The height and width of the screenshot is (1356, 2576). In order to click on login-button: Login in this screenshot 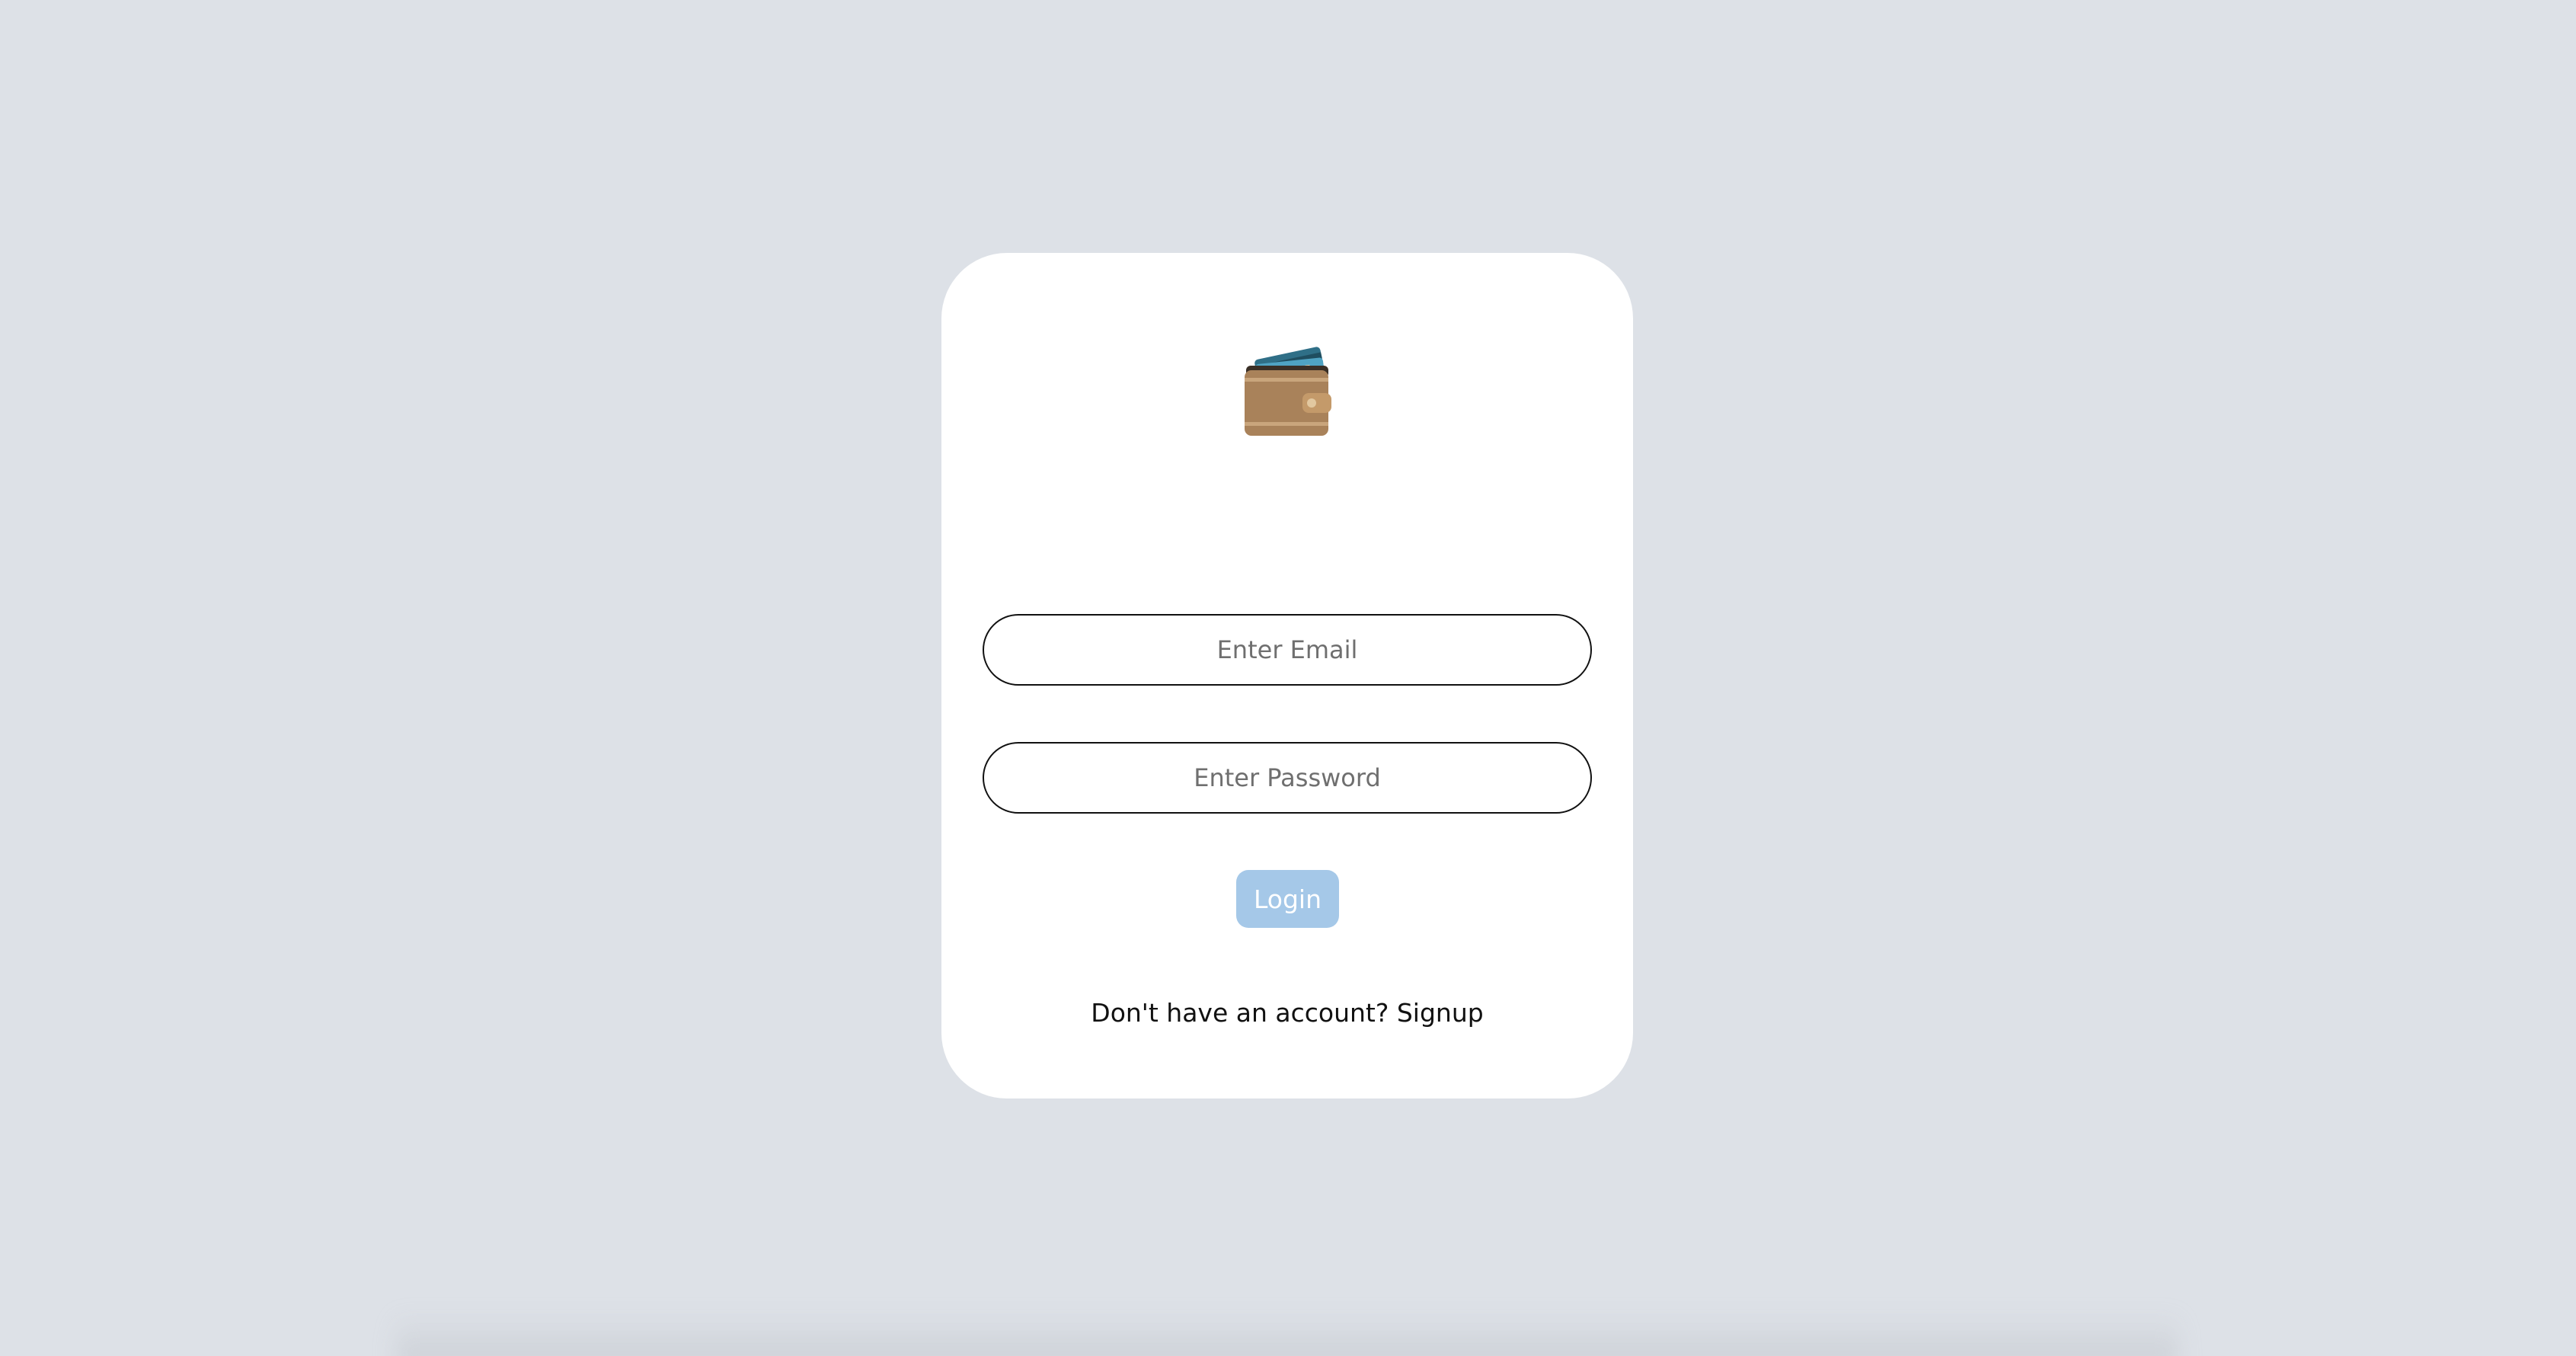, I will do `click(1287, 899)`.